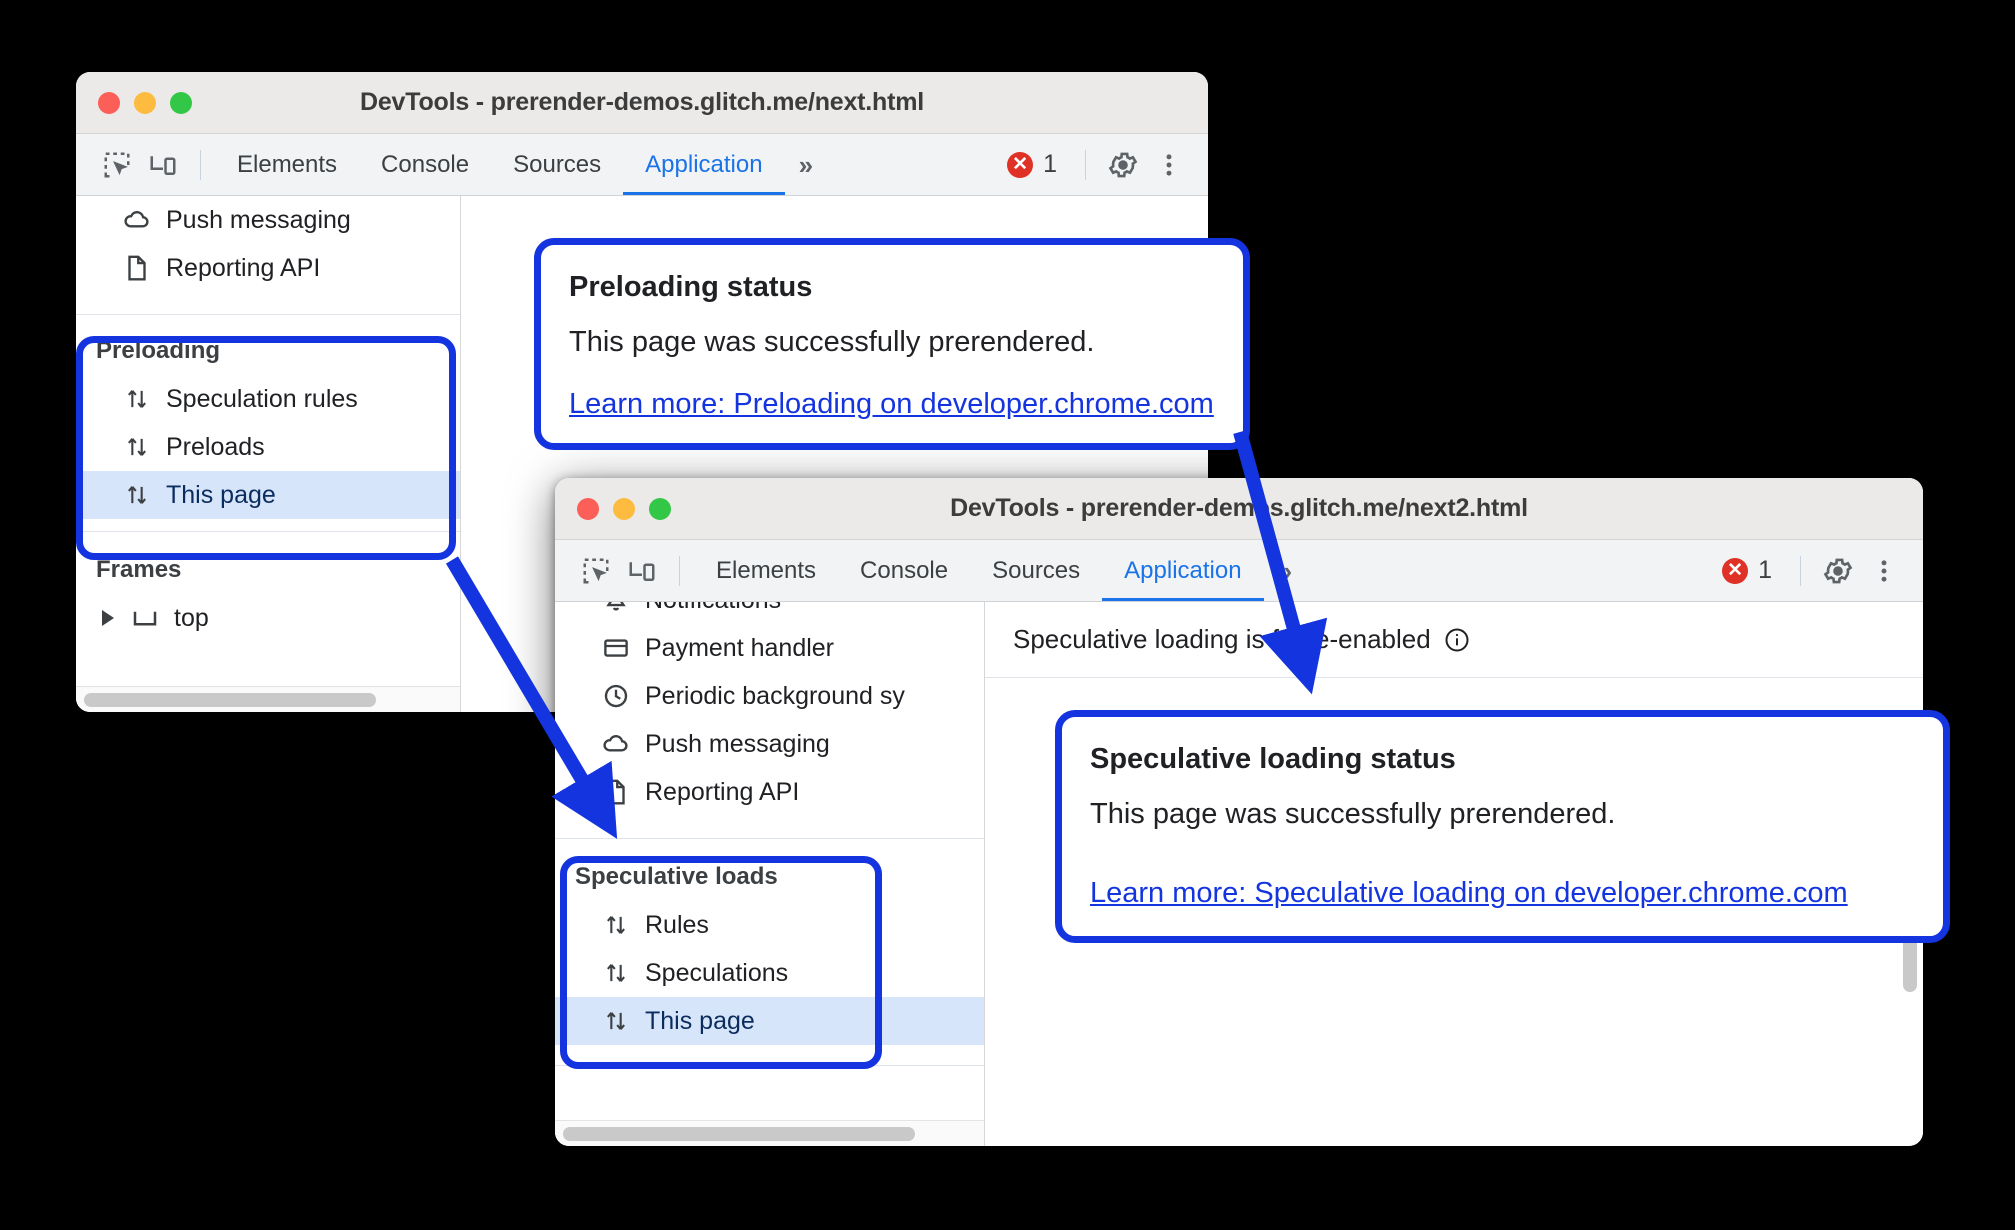  Describe the element at coordinates (713, 608) in the screenshot. I see `sidebar-item-label: Notifications` at that location.